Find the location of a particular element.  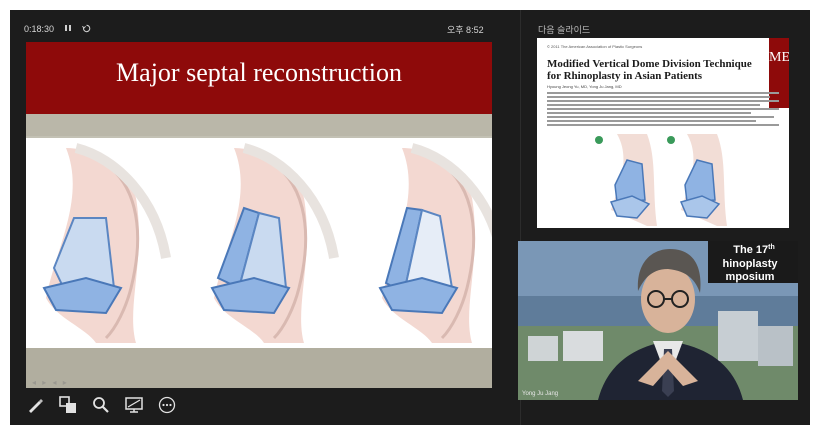

banner-line-2: hinoplasty is located at coordinates (750, 264).